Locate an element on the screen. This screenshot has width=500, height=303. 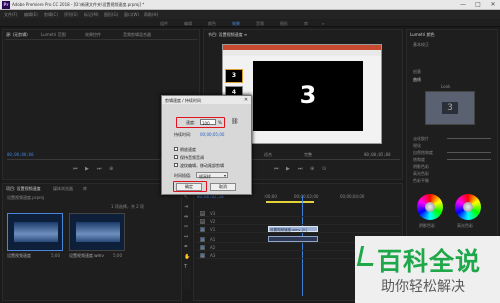
slip-tool-icon: ↔ is located at coordinates (186, 237).